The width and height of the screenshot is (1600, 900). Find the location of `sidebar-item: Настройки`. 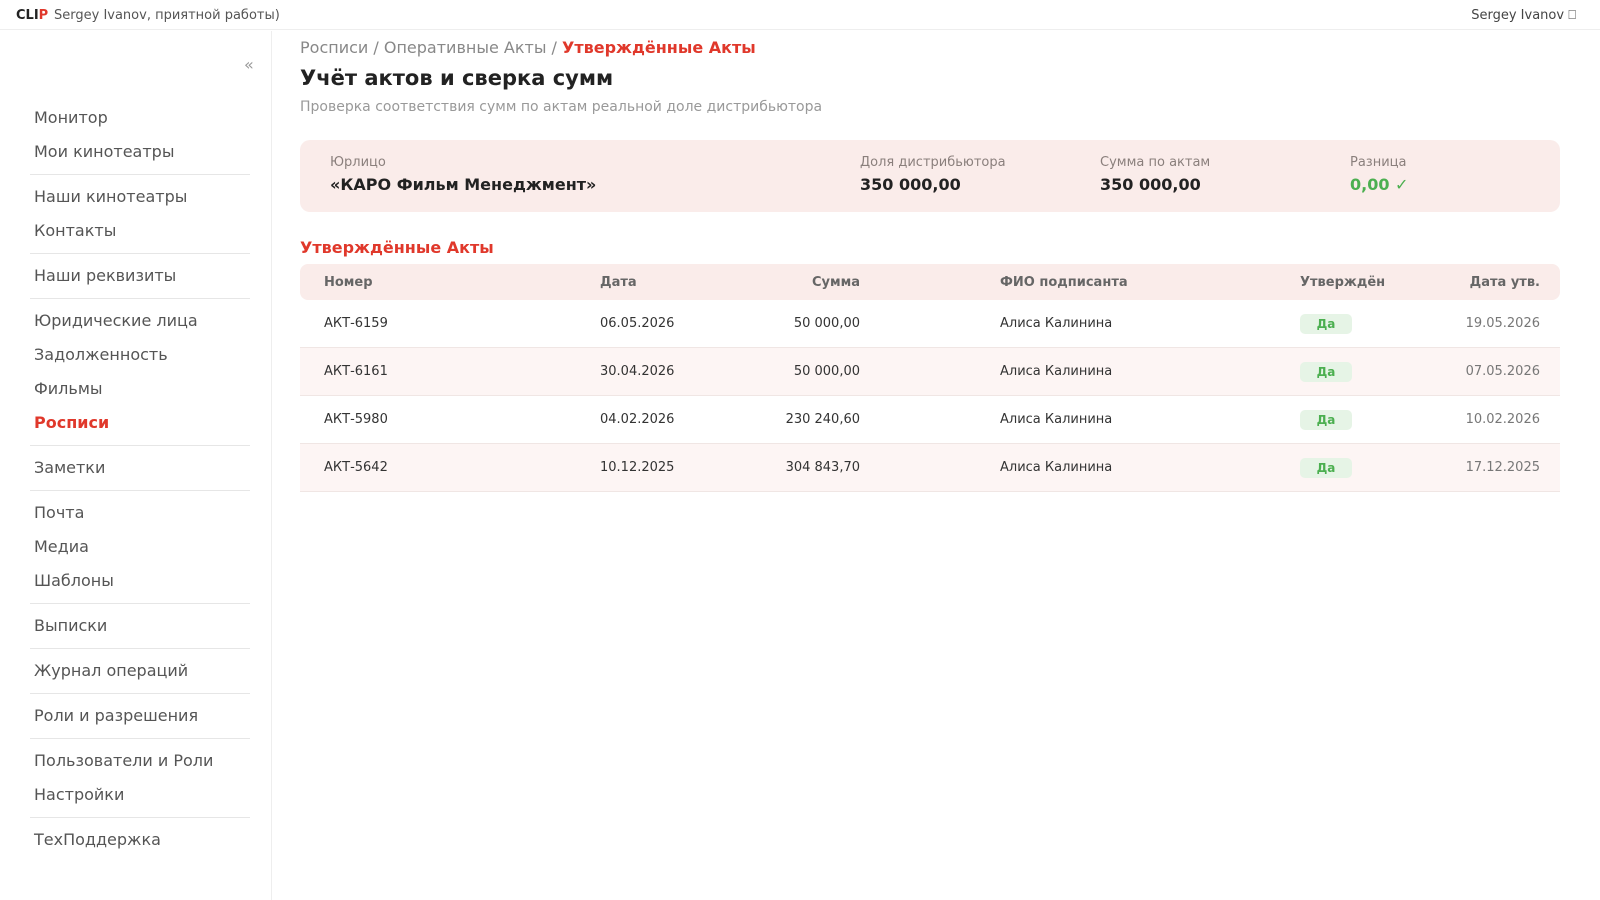

sidebar-item: Настройки is located at coordinates (140, 795).